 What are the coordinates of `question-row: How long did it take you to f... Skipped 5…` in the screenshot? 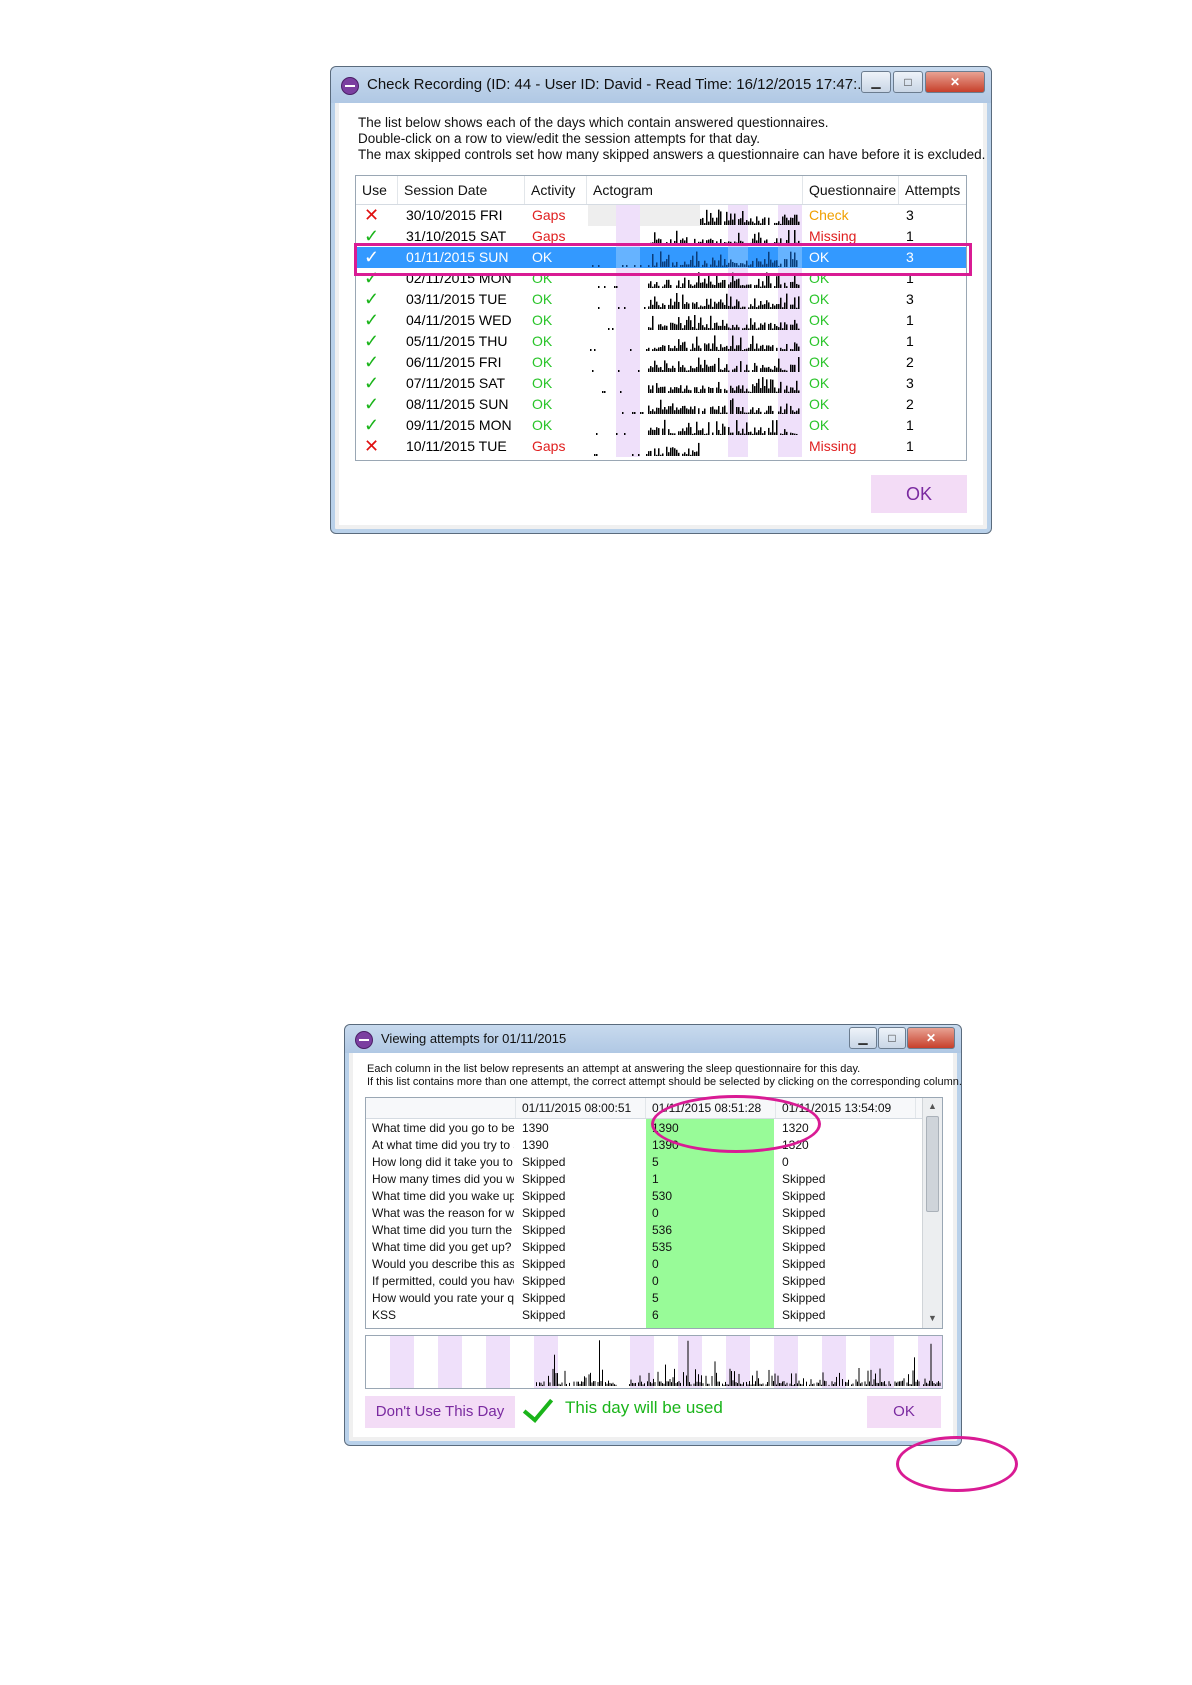 It's located at (644, 1162).